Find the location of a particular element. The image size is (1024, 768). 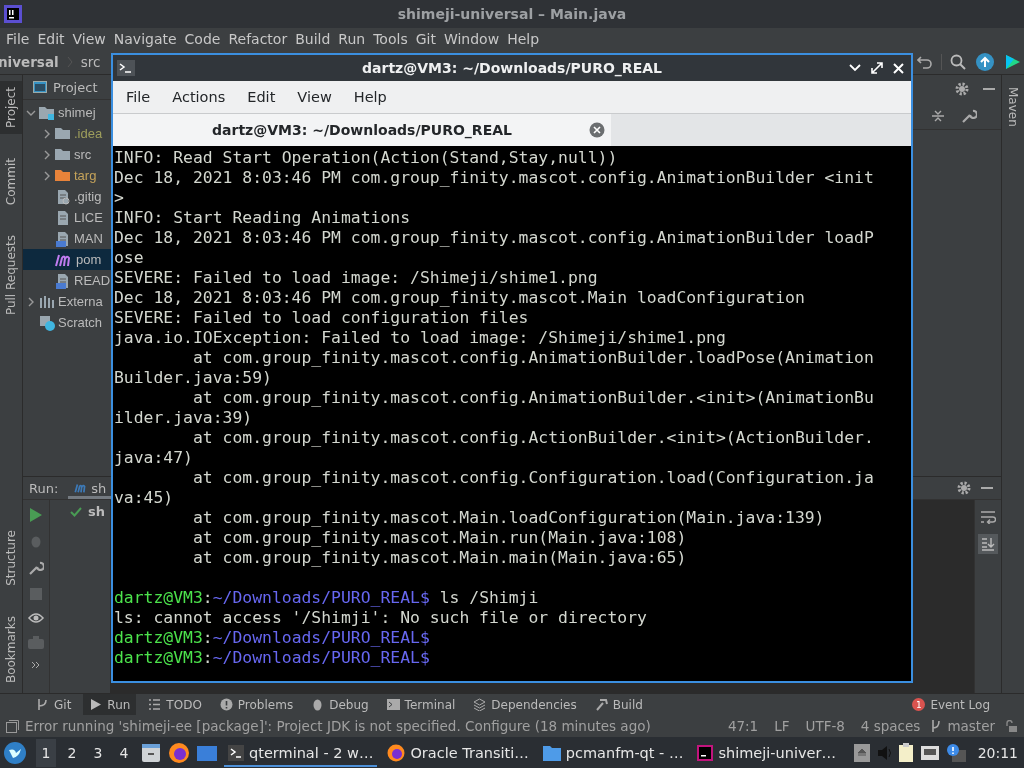

tool-window-tab: Structure is located at coordinates (11, 558).